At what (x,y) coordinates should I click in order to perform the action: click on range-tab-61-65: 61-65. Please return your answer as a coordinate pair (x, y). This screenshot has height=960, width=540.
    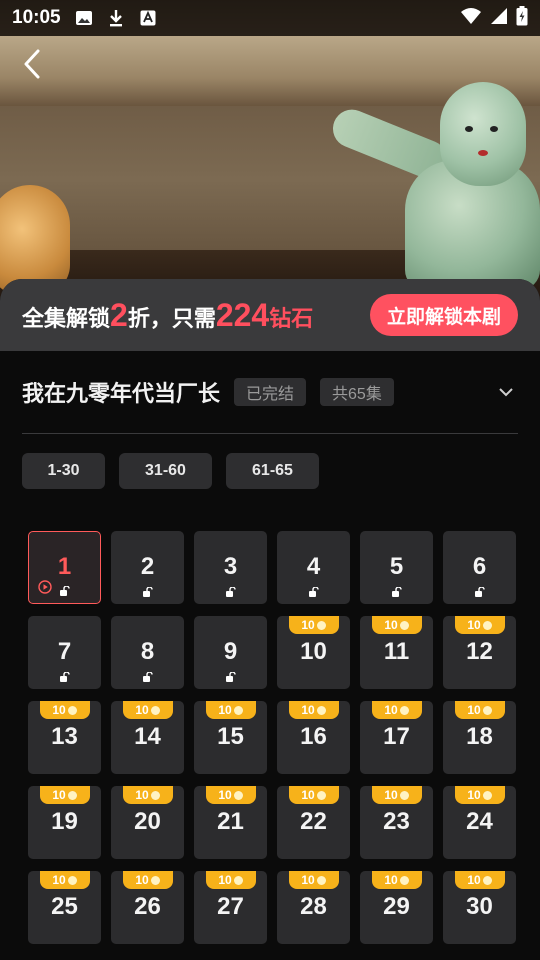
    Looking at the image, I should click on (272, 471).